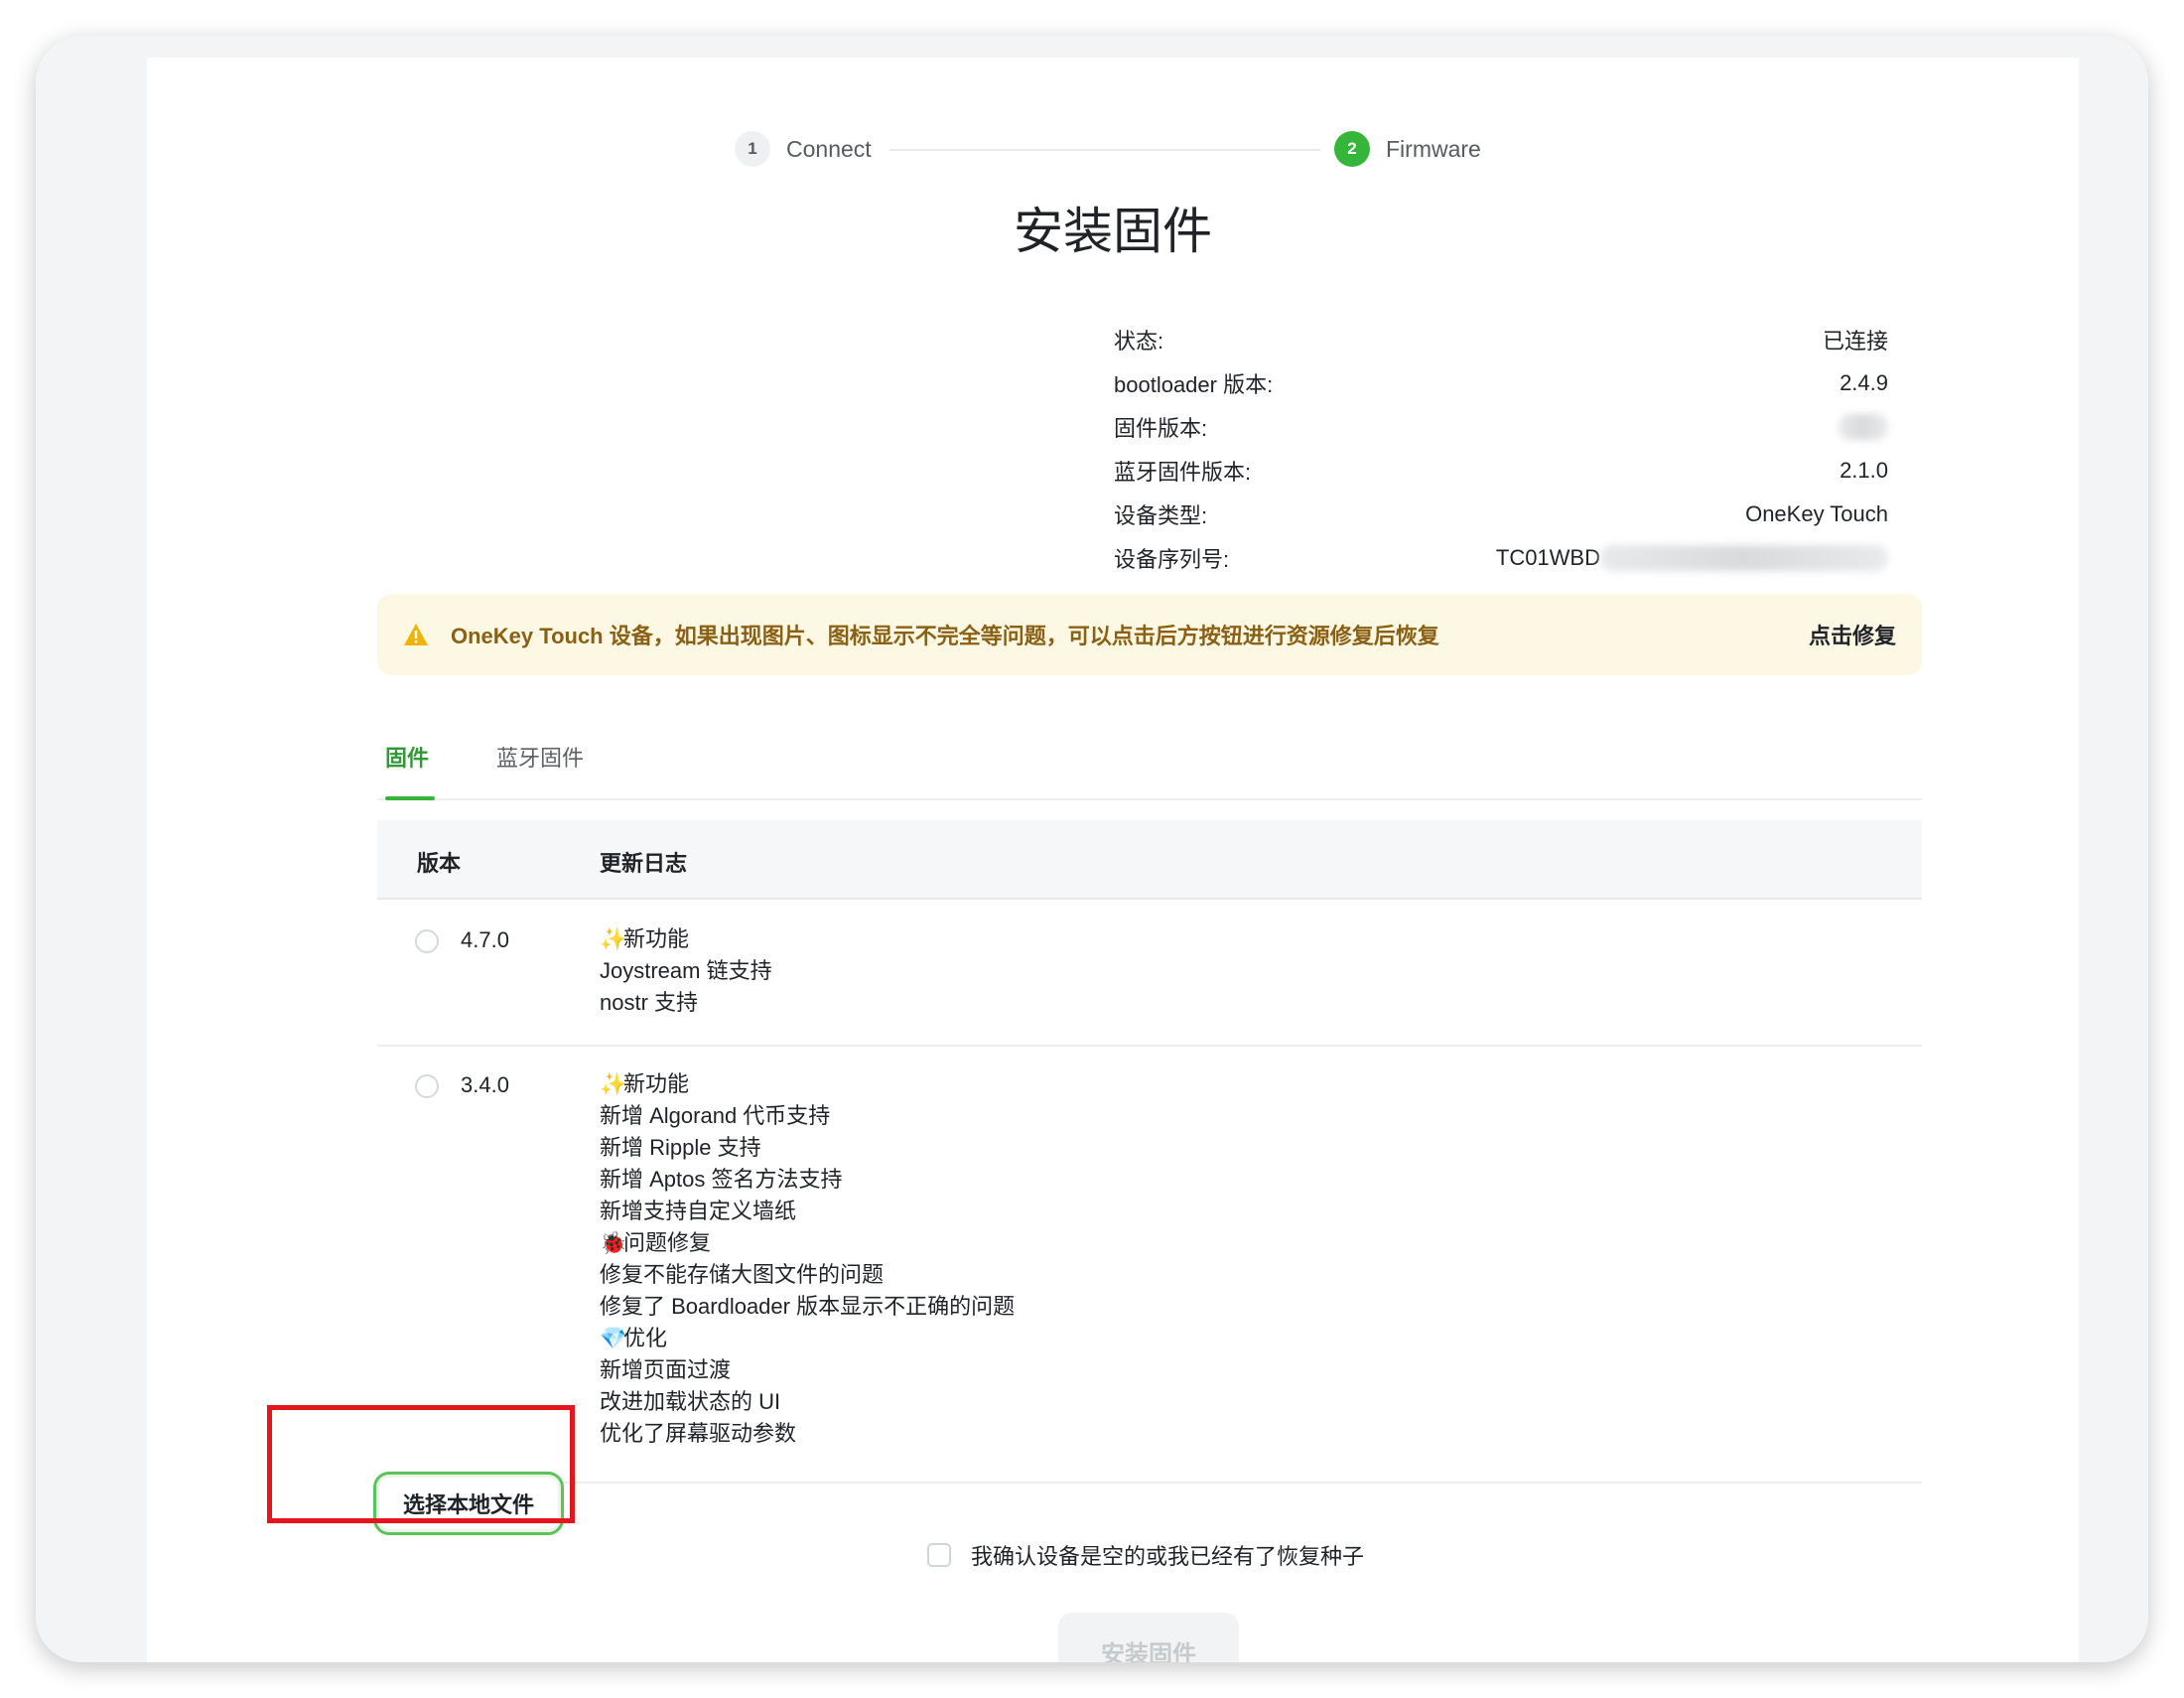  I want to click on changelog-line: 新增支持自定义墙纸, so click(807, 1211).